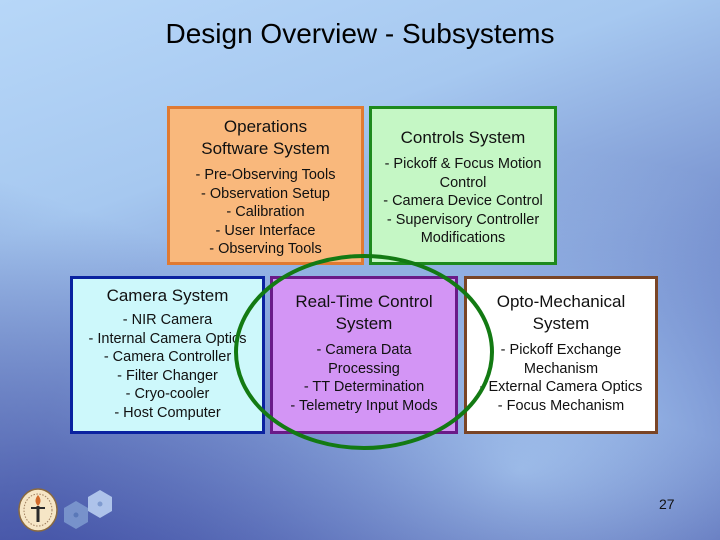  I want to click on highlight-ellipse, so click(364, 352).